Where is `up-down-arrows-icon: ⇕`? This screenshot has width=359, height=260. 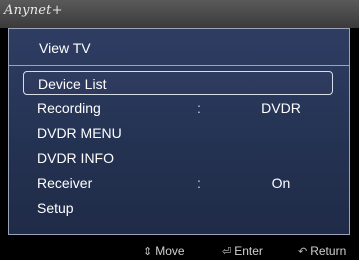
up-down-arrows-icon: ⇕ is located at coordinates (148, 252).